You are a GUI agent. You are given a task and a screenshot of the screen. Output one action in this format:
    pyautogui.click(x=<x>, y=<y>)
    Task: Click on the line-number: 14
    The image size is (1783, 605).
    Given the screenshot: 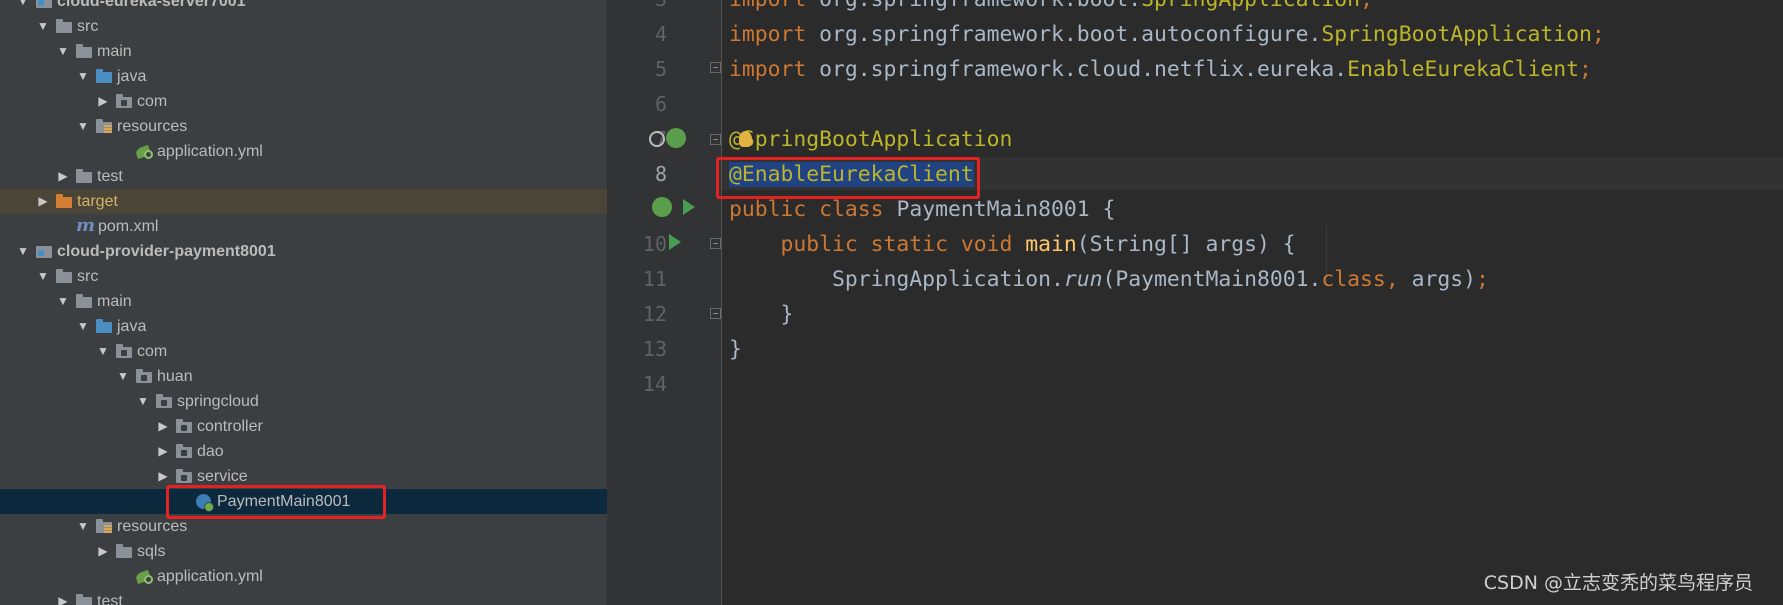 What is the action you would take?
    pyautogui.click(x=654, y=384)
    